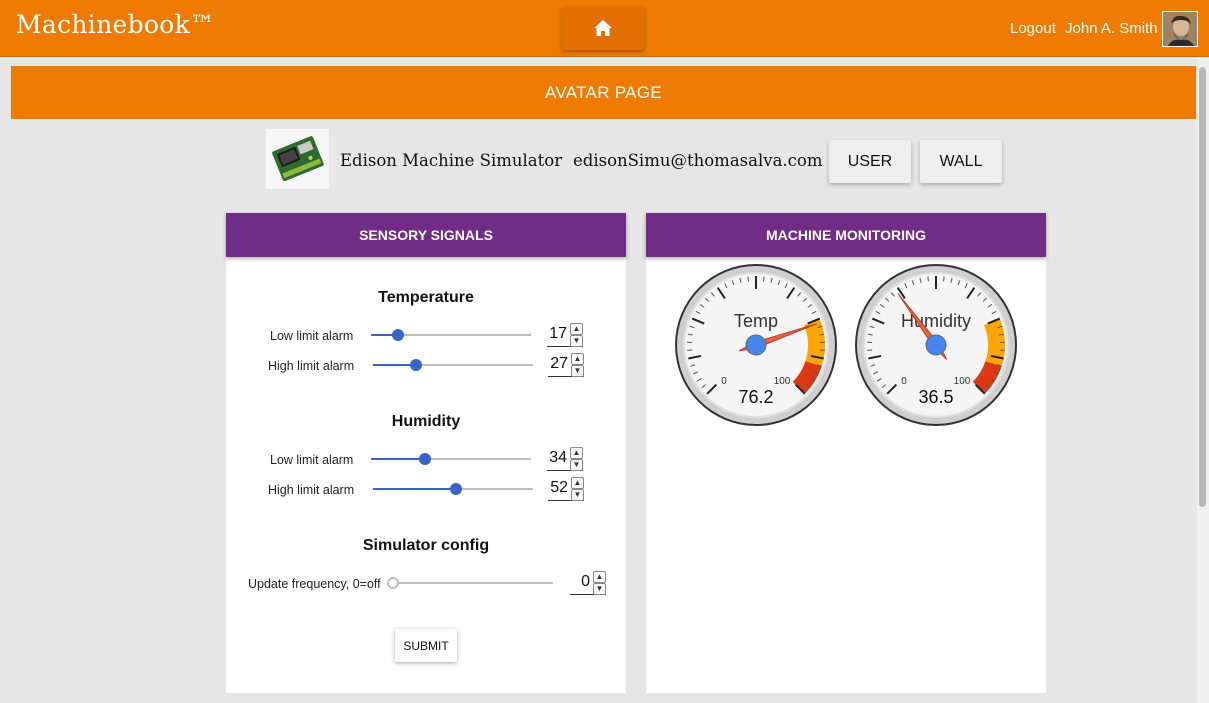  Describe the element at coordinates (603, 92) in the screenshot. I see `page-title: AVATAR PAGE` at that location.